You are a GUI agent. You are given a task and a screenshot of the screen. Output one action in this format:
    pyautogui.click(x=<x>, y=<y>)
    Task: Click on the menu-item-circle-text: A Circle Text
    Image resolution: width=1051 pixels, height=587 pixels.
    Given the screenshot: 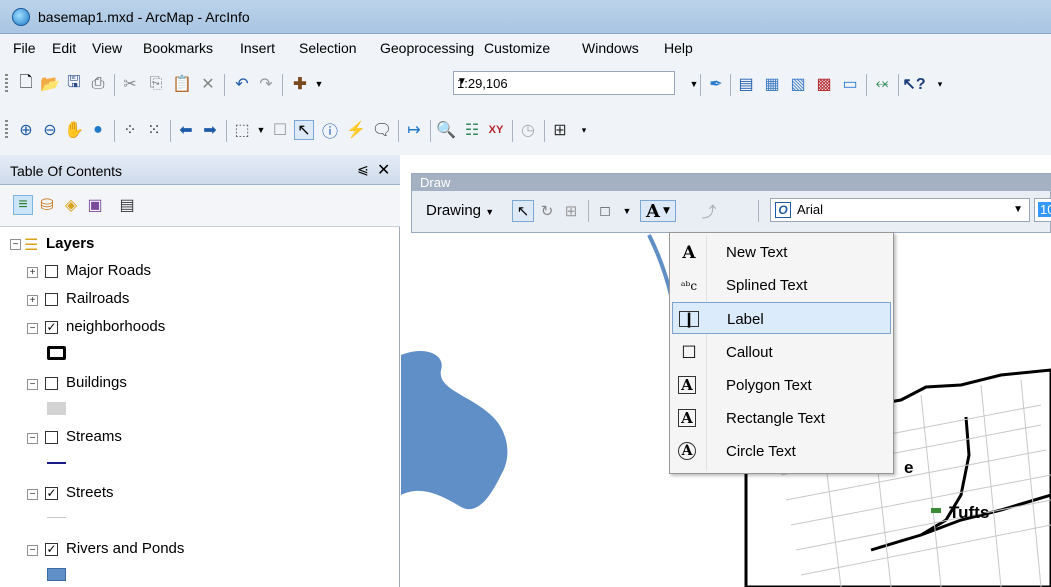 What is the action you would take?
    pyautogui.click(x=781, y=451)
    